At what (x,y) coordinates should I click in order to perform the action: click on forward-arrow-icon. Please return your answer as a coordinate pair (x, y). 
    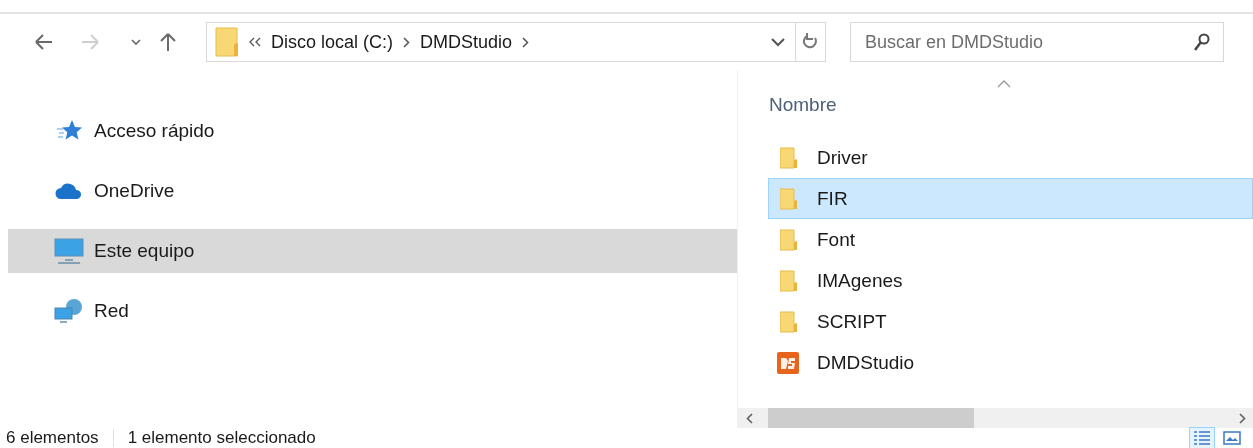
    Looking at the image, I should click on (90, 42).